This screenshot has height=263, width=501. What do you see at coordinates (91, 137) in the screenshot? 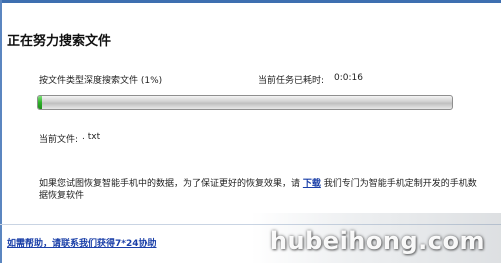
I see `current-file-value: . txt` at bounding box center [91, 137].